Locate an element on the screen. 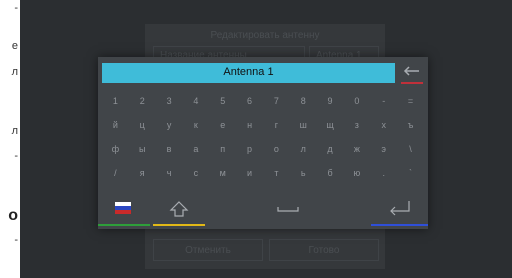  backspace-button is located at coordinates (412, 72).